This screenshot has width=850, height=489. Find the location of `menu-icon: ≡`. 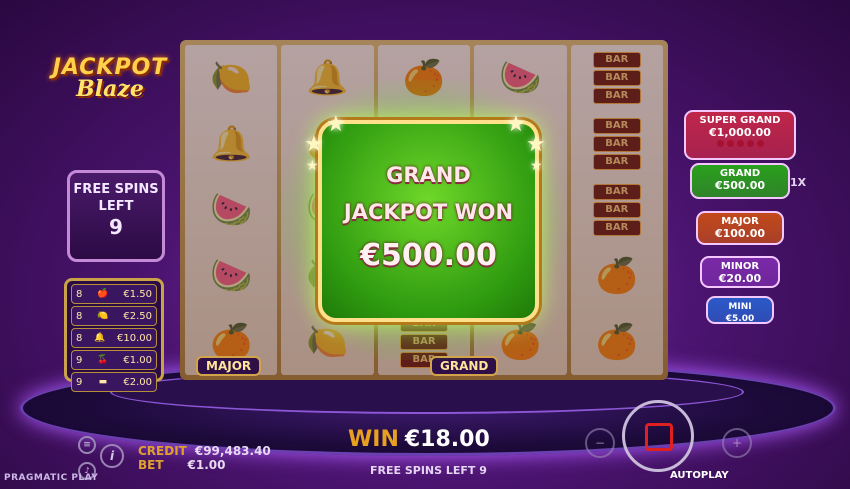

menu-icon: ≡ is located at coordinates (87, 445).